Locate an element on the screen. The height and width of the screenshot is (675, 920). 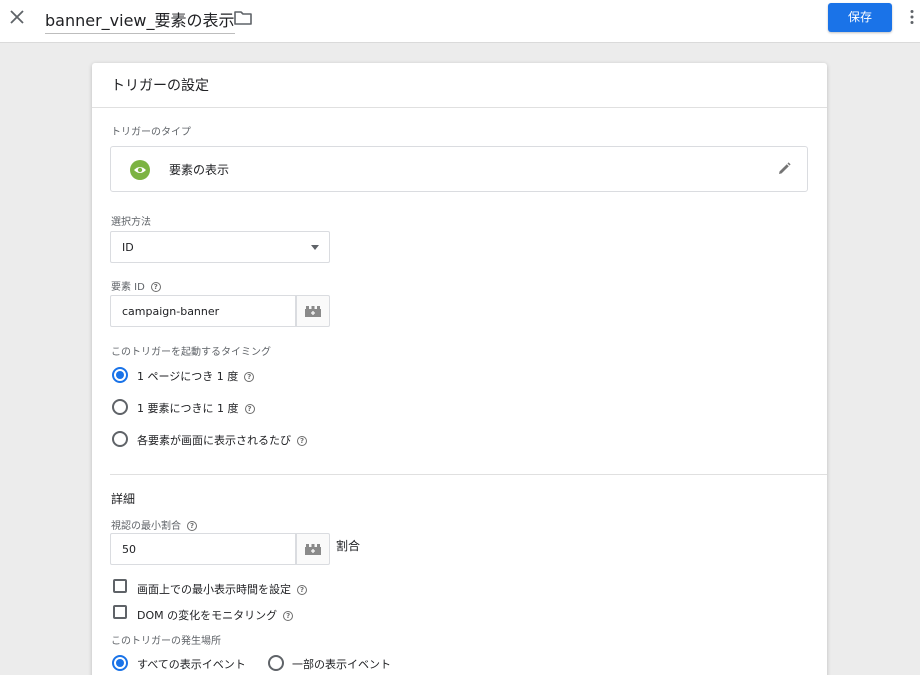
element-id-input: campaign-banner is located at coordinates (203, 311).